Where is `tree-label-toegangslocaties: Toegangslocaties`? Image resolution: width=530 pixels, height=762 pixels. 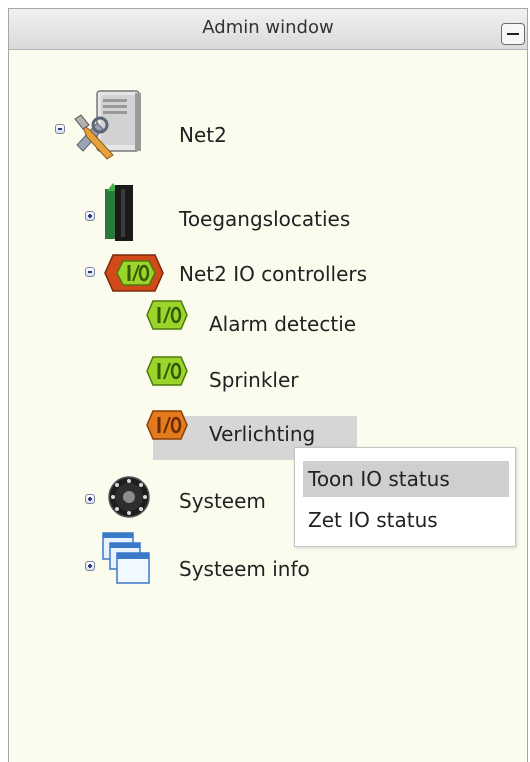 tree-label-toegangslocaties: Toegangslocaties is located at coordinates (264, 219).